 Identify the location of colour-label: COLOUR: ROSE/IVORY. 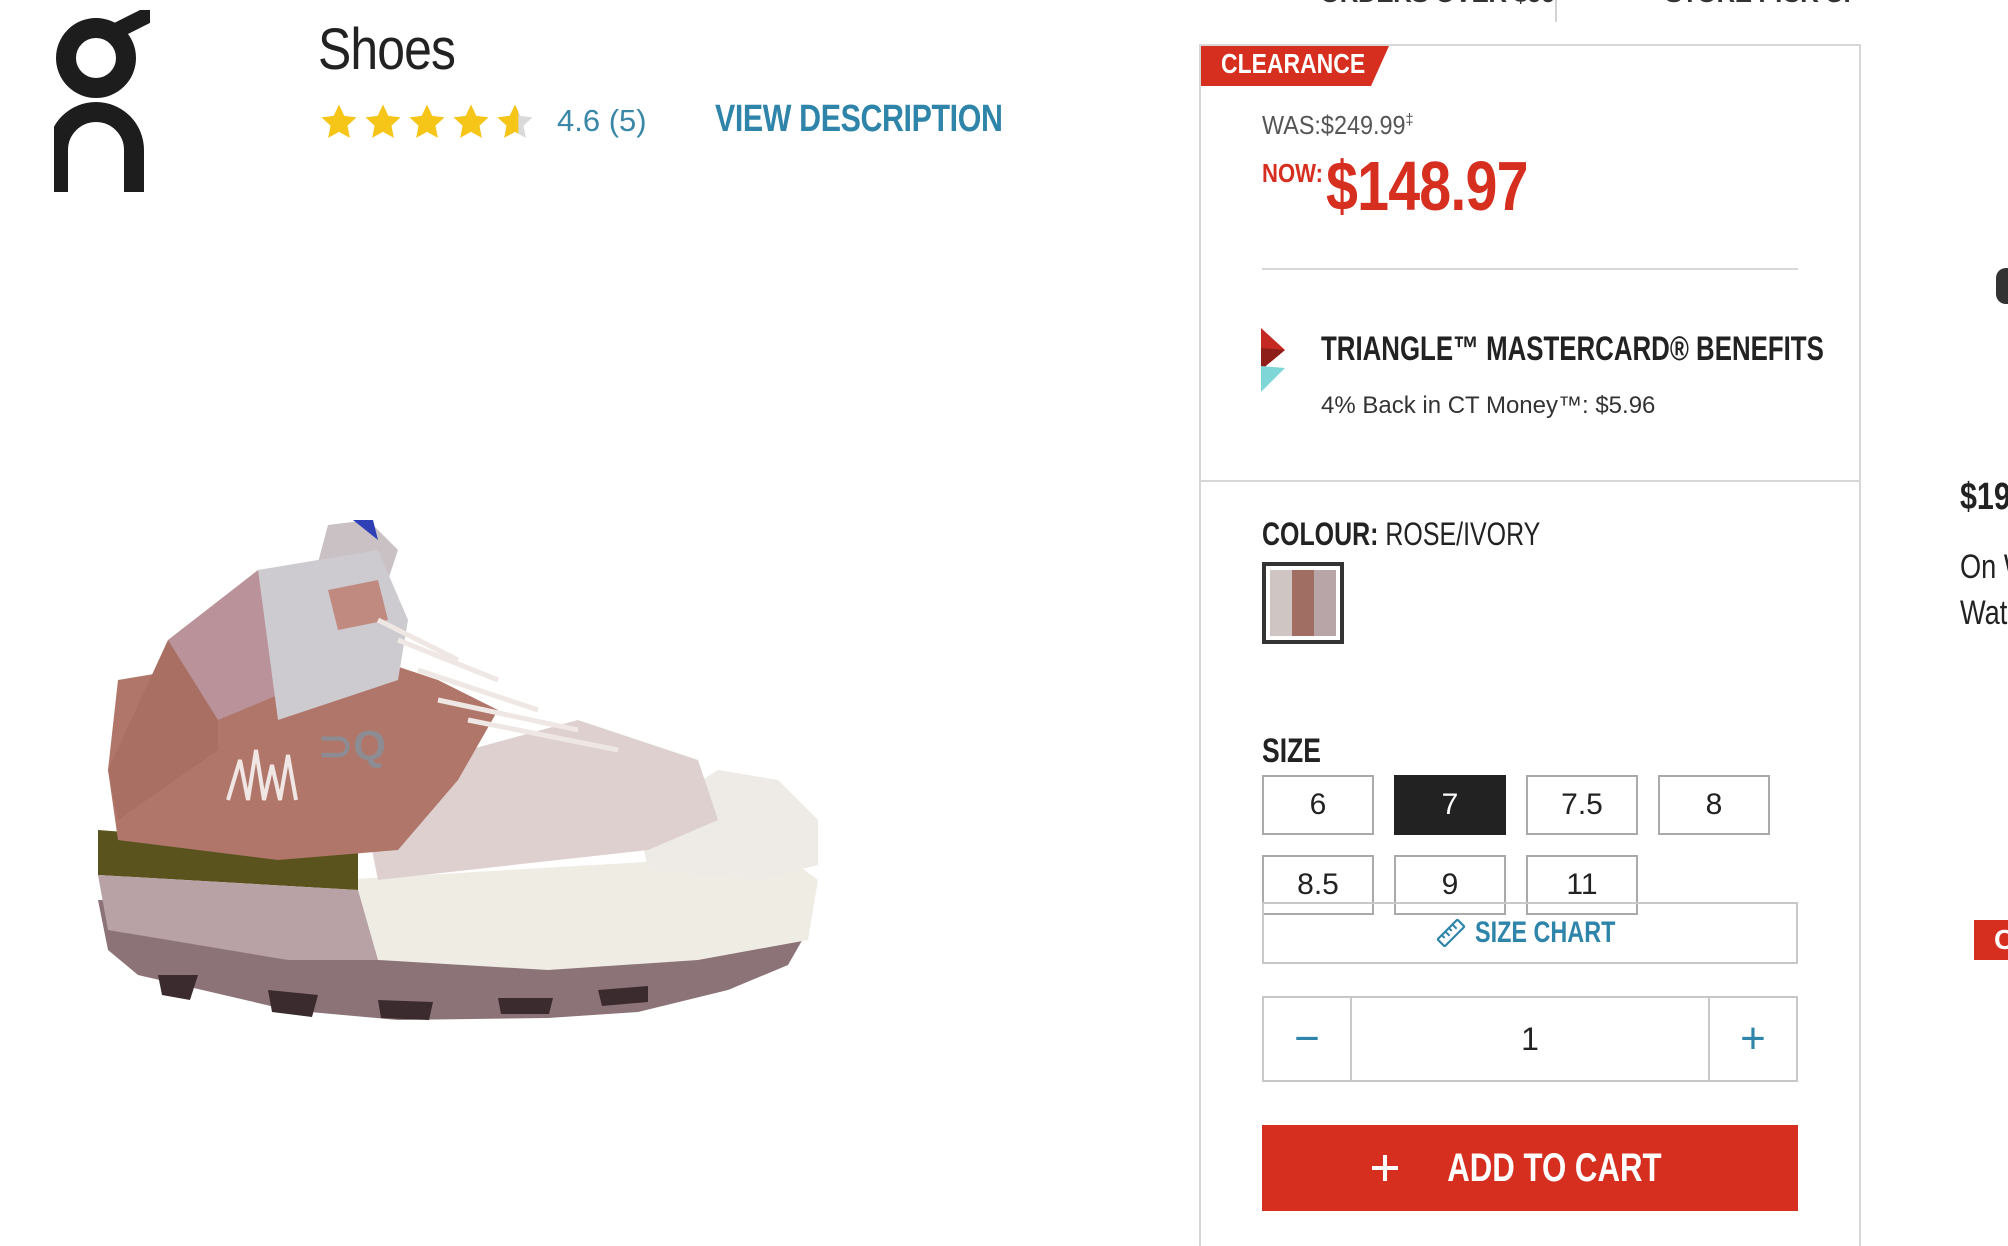
(1401, 534).